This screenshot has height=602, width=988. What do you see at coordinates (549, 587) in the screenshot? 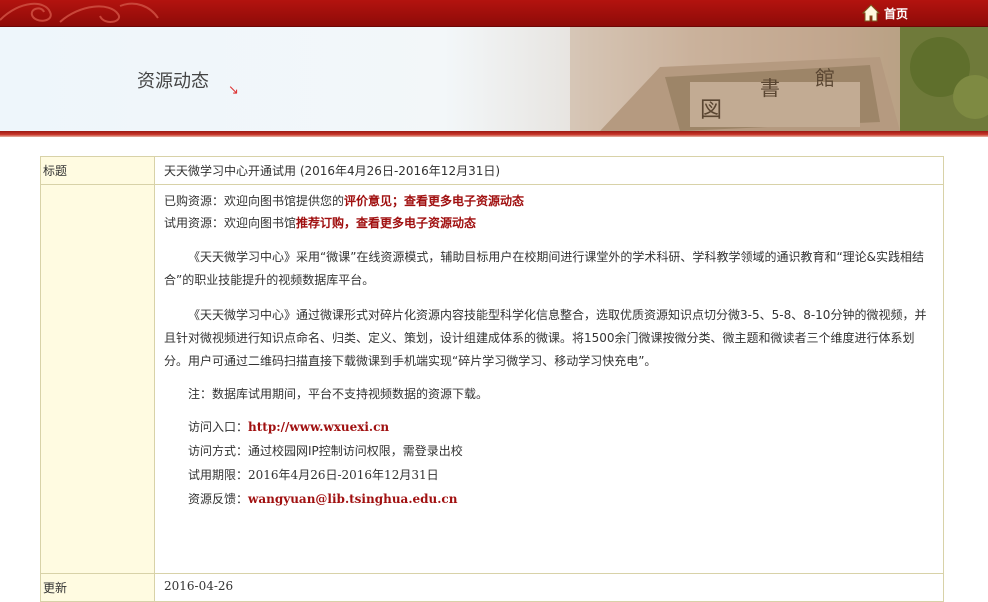
I see `update-value: 2016-04-26` at bounding box center [549, 587].